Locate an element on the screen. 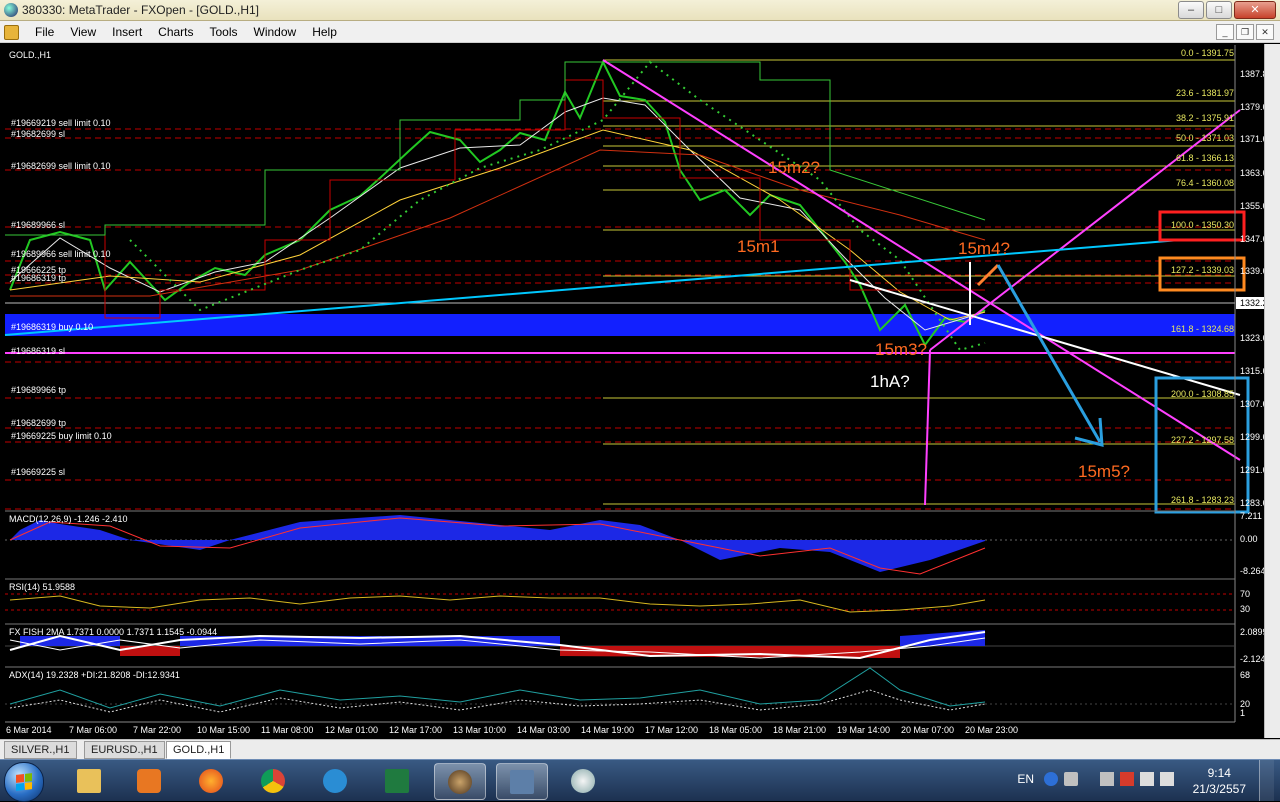 The height and width of the screenshot is (802, 1280). menu-charts: Charts is located at coordinates (175, 32).